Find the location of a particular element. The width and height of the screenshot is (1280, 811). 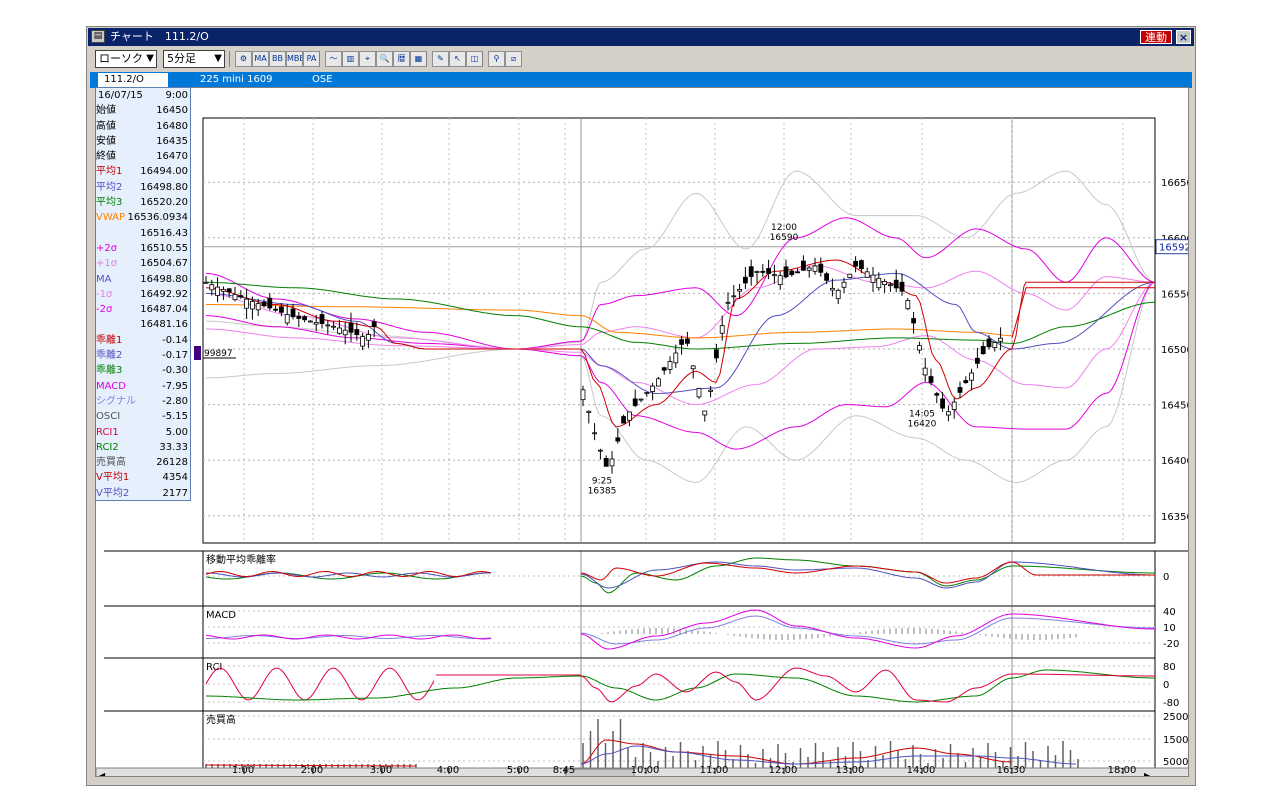

data-row: MACD -7.95 is located at coordinates (143, 386).